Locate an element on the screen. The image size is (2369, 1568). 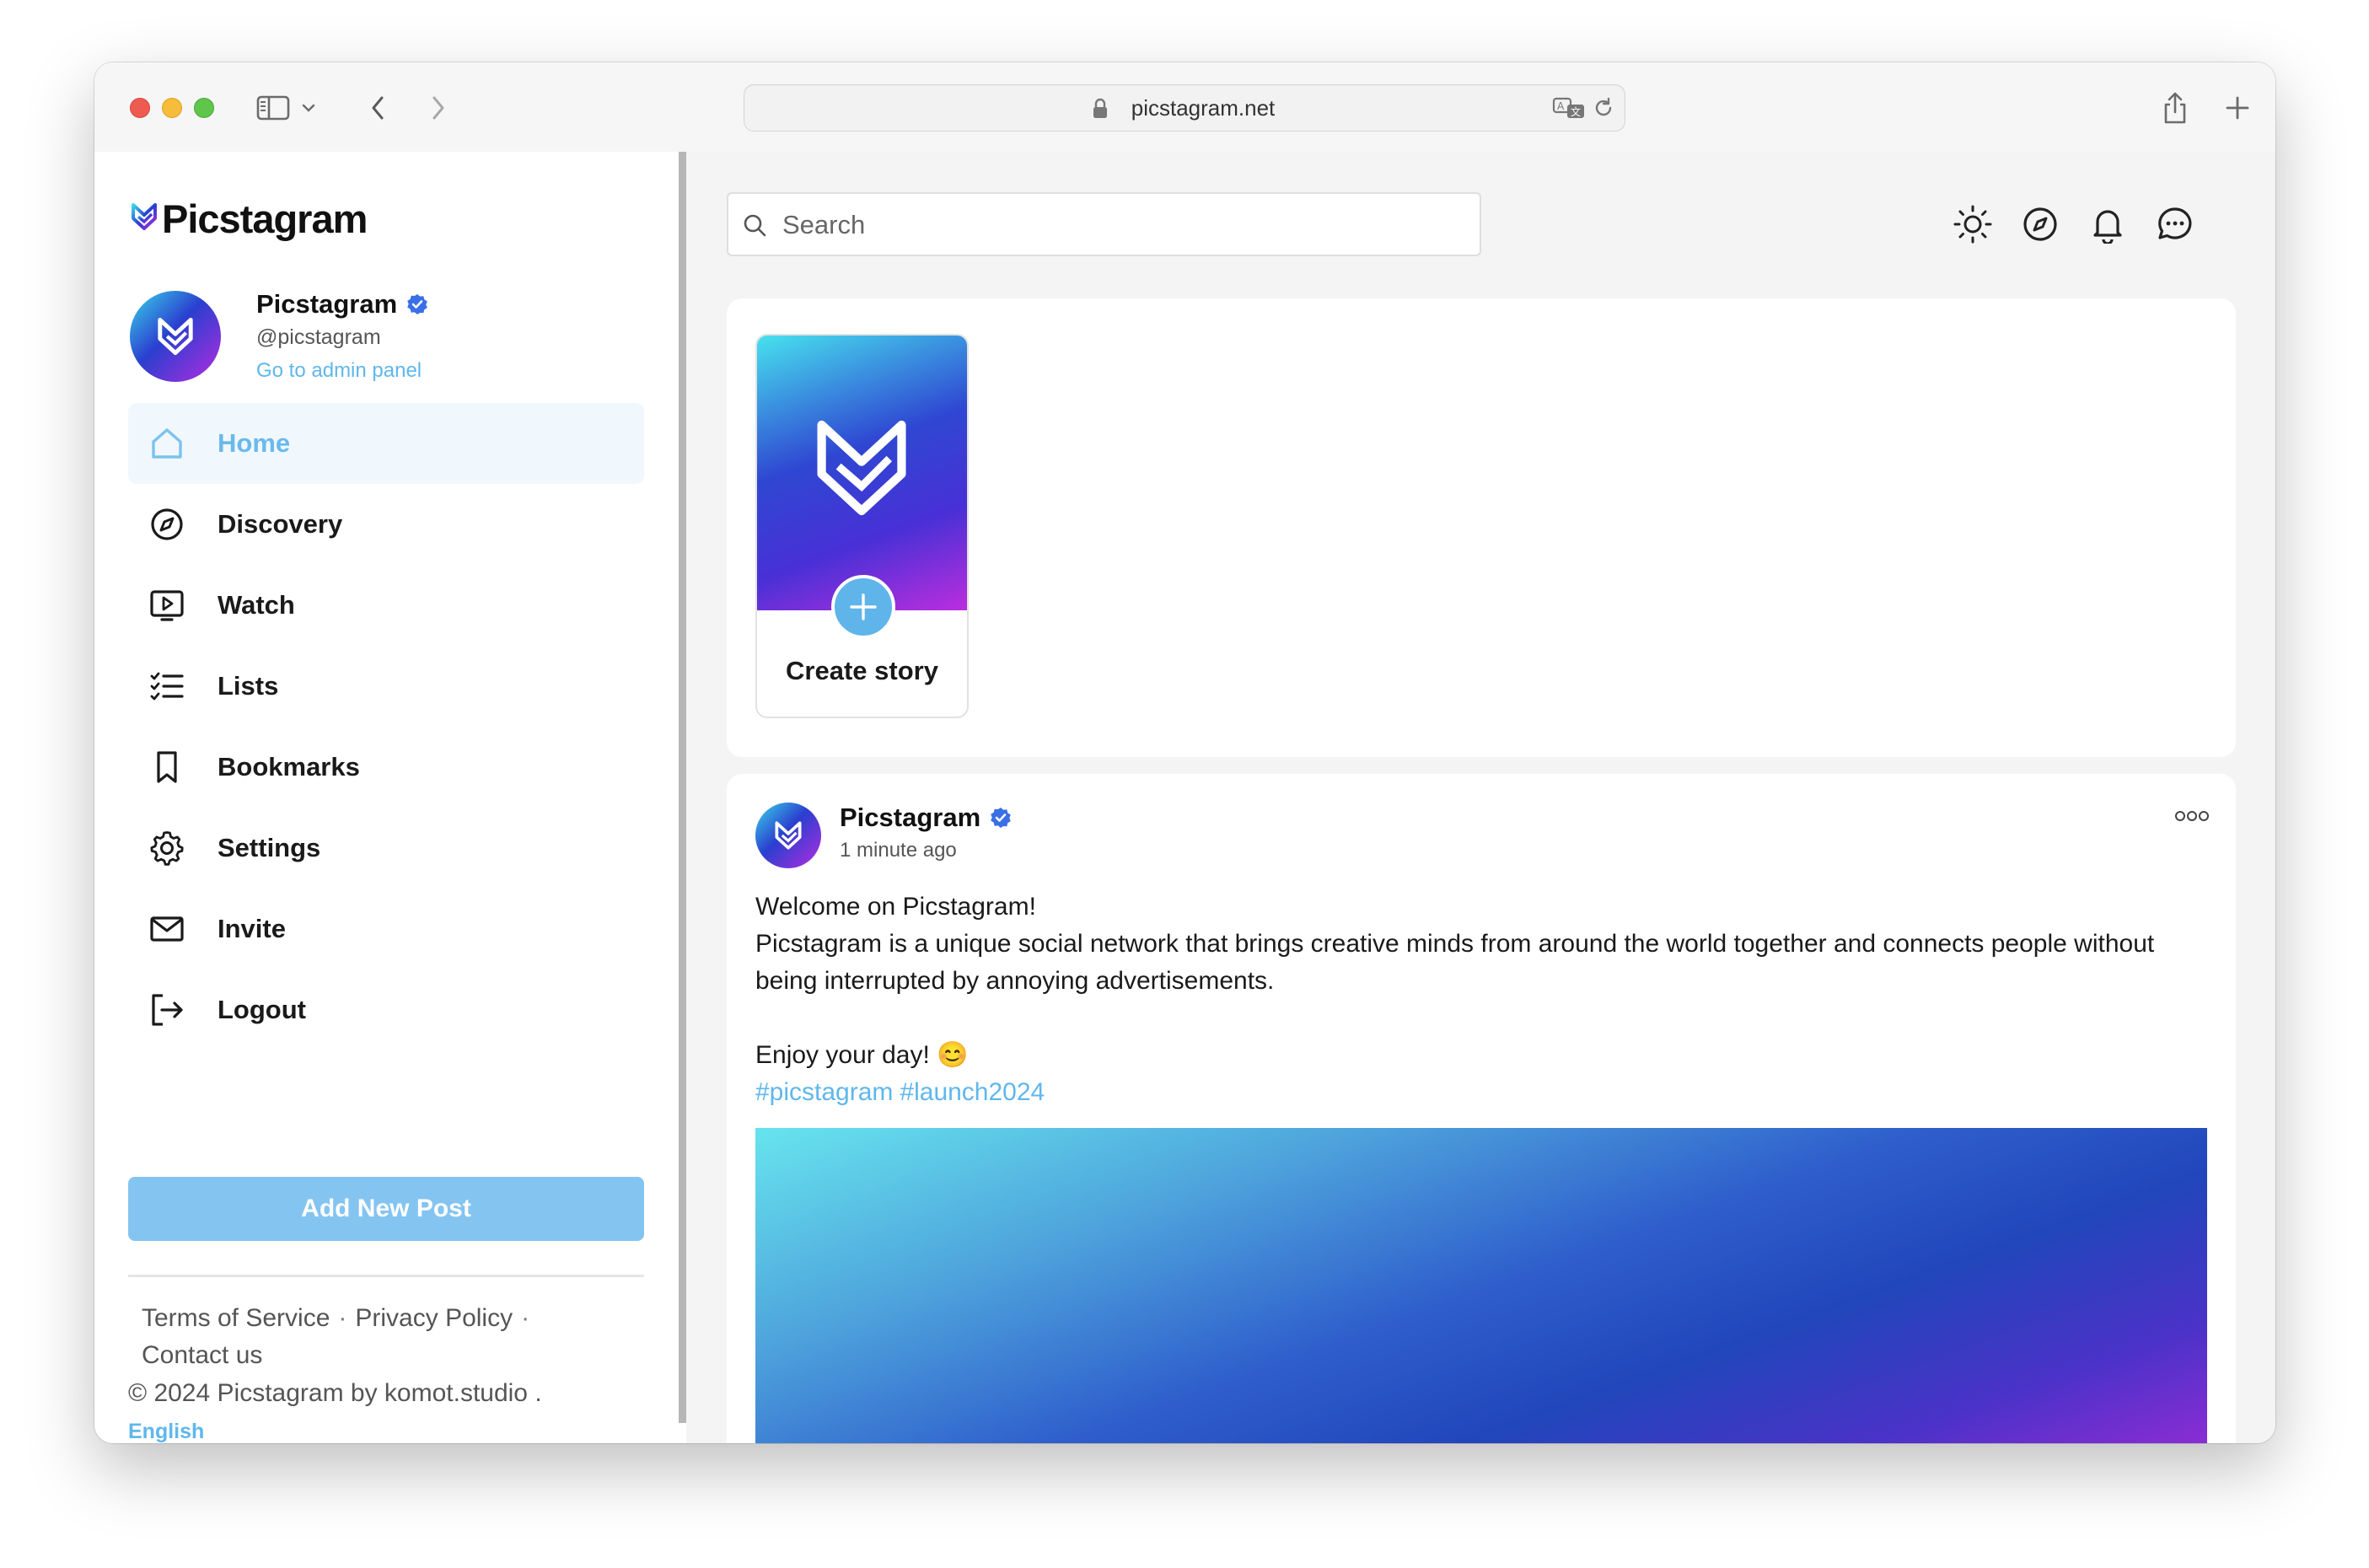
logo: Picstagram is located at coordinates (249, 219).